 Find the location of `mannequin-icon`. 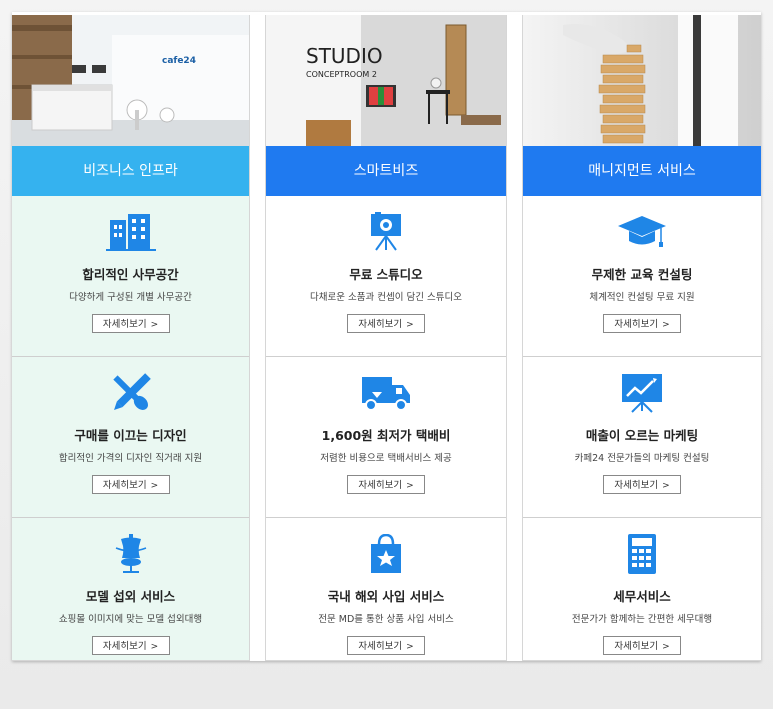

mannequin-icon is located at coordinates (130, 553).